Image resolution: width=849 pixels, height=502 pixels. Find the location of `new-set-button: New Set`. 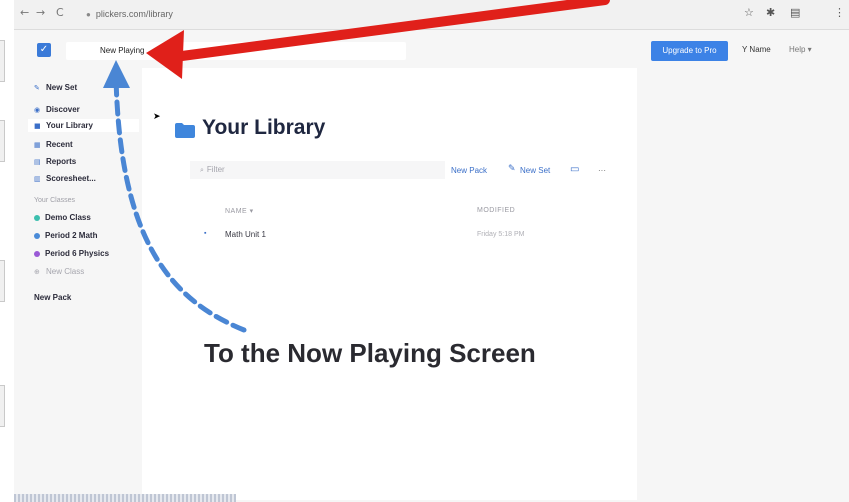

new-set-button: New Set is located at coordinates (535, 170).